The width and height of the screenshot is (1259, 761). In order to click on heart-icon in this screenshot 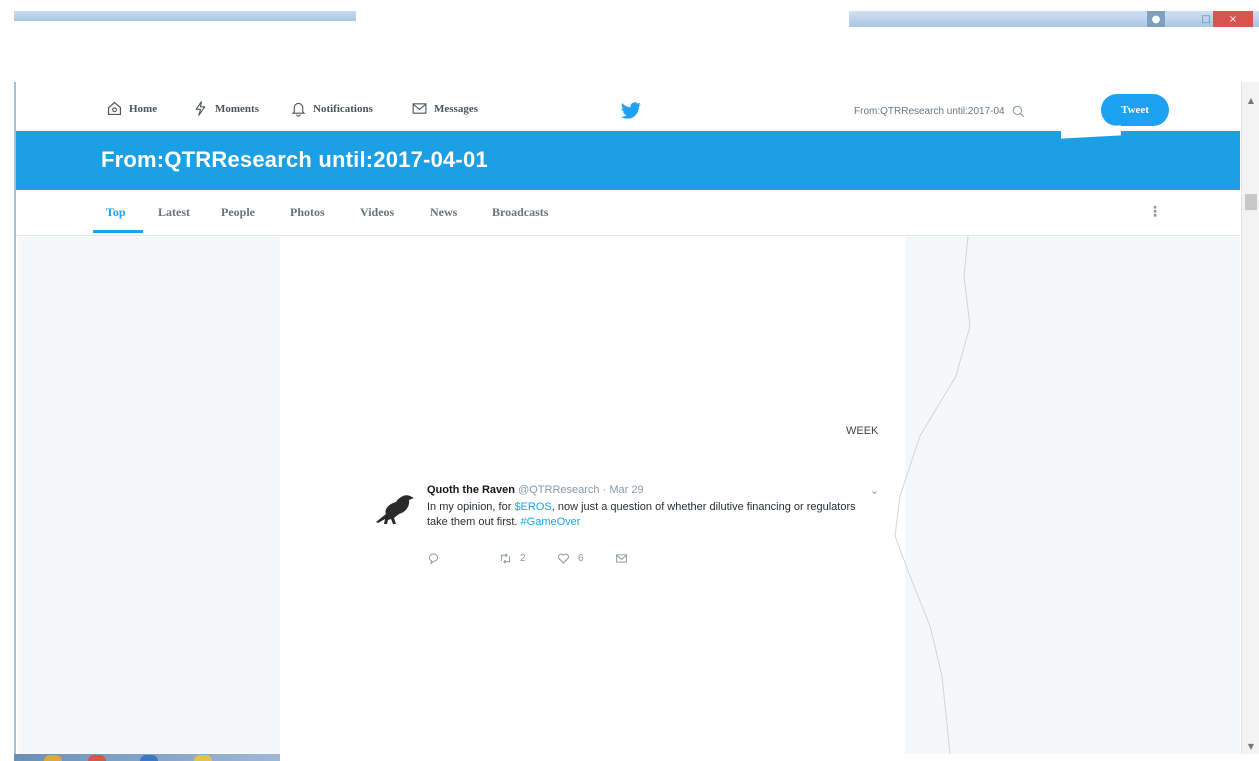, I will do `click(563, 558)`.